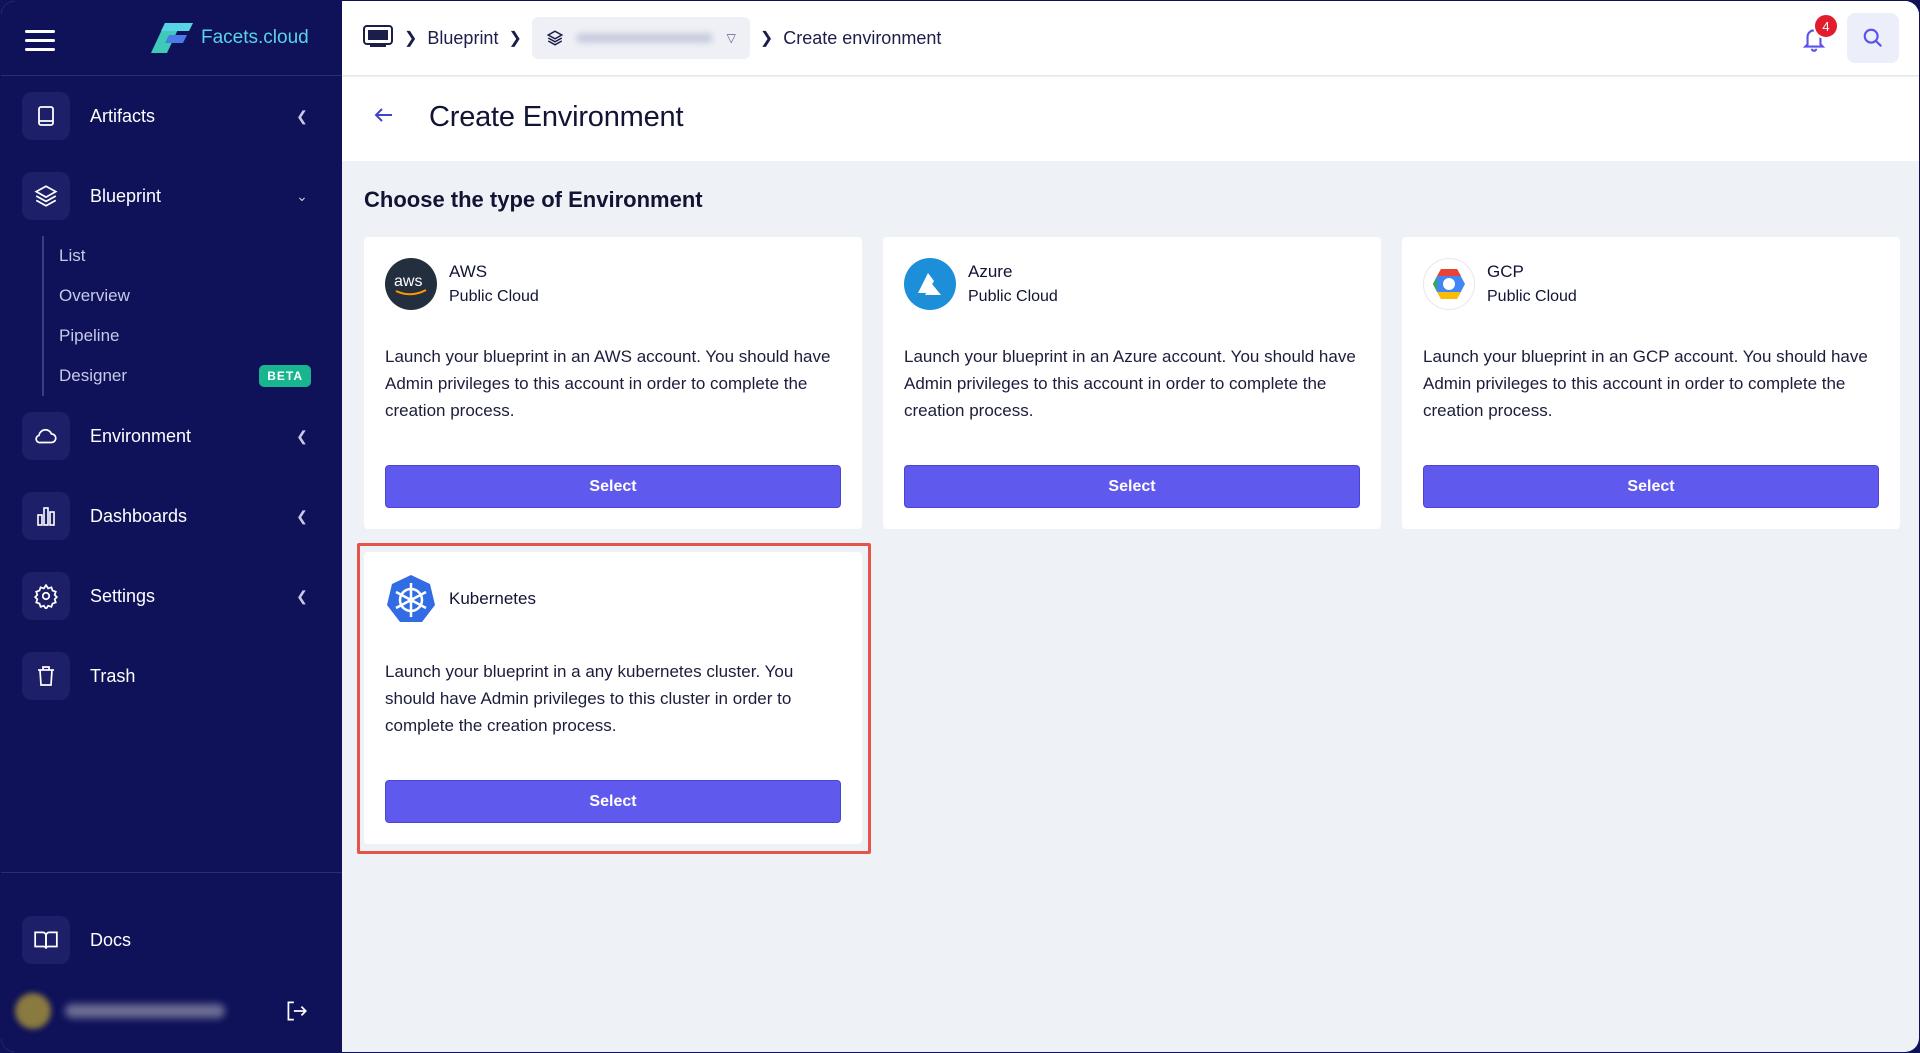 The image size is (1920, 1053). Describe the element at coordinates (408, 281) in the screenshot. I see `svg-text: aws` at that location.